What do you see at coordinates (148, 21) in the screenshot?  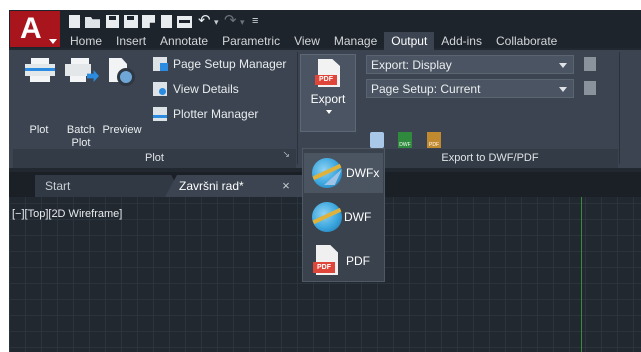 I see `open-web-mobile-icon` at bounding box center [148, 21].